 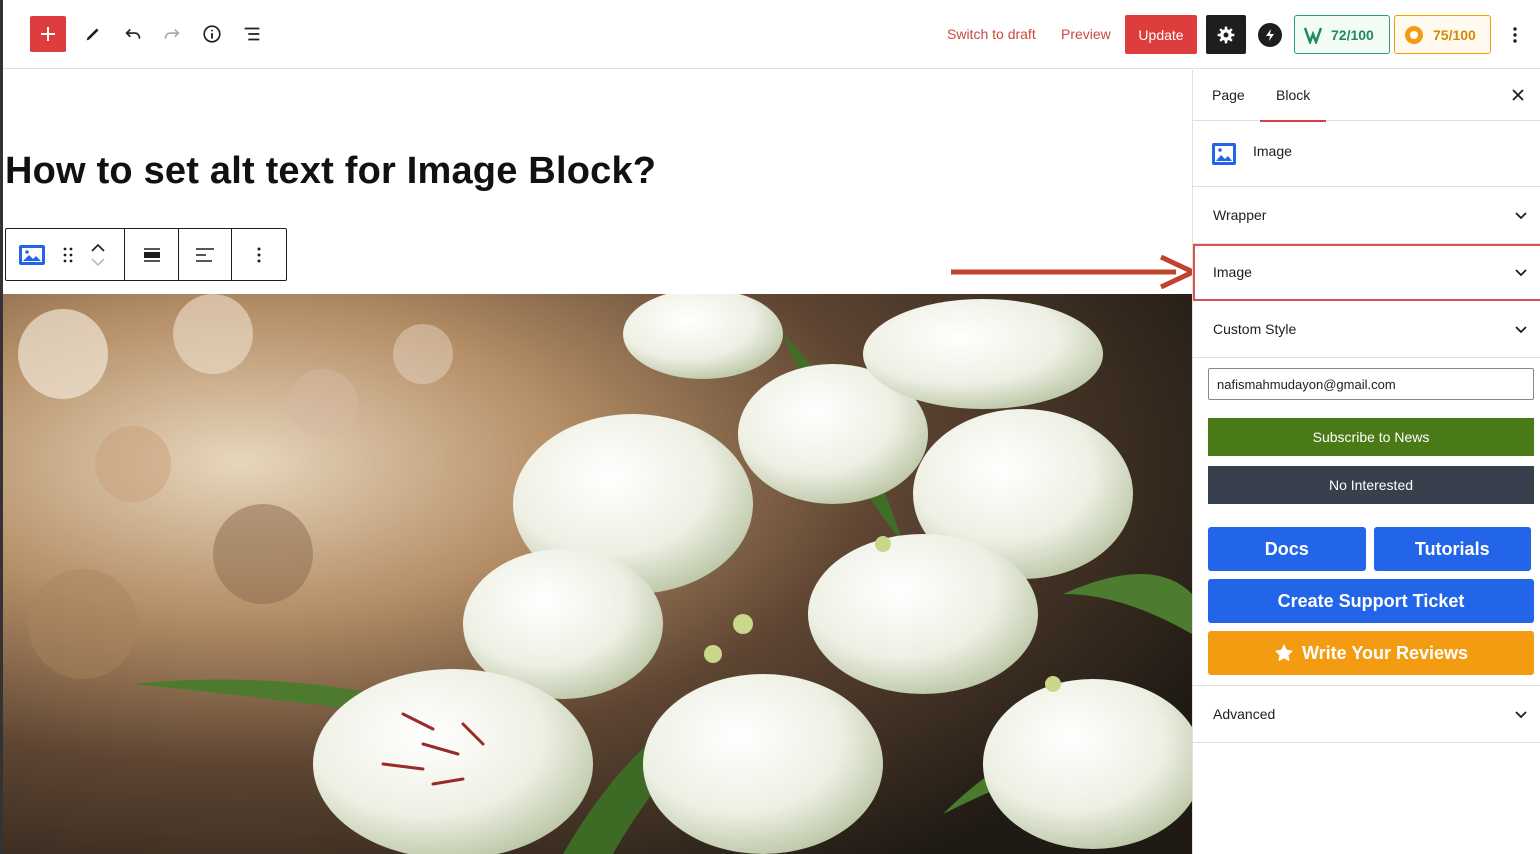 I want to click on block-toolbar-group-mover, so click(x=65, y=254).